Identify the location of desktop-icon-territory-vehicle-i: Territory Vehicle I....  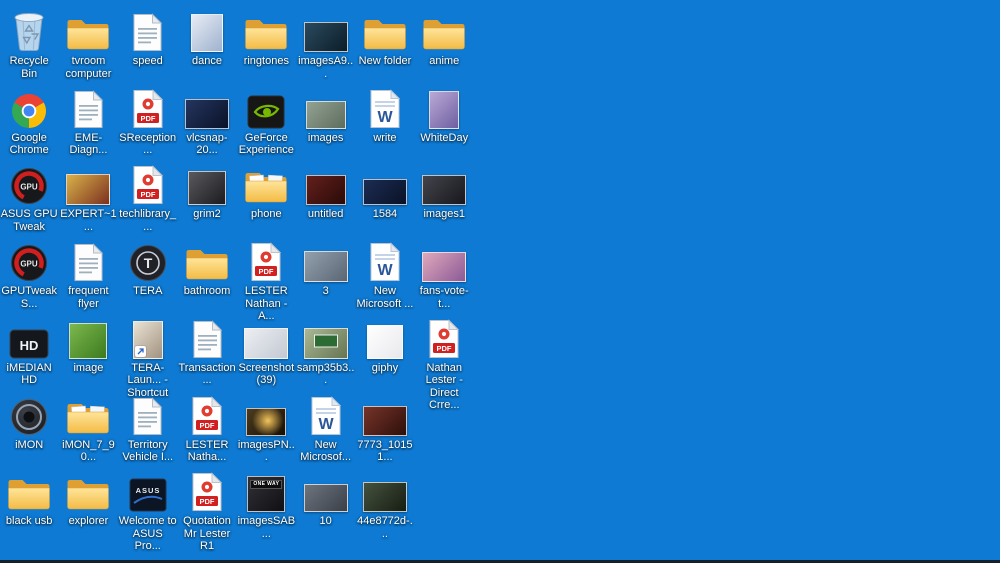
(147, 428).